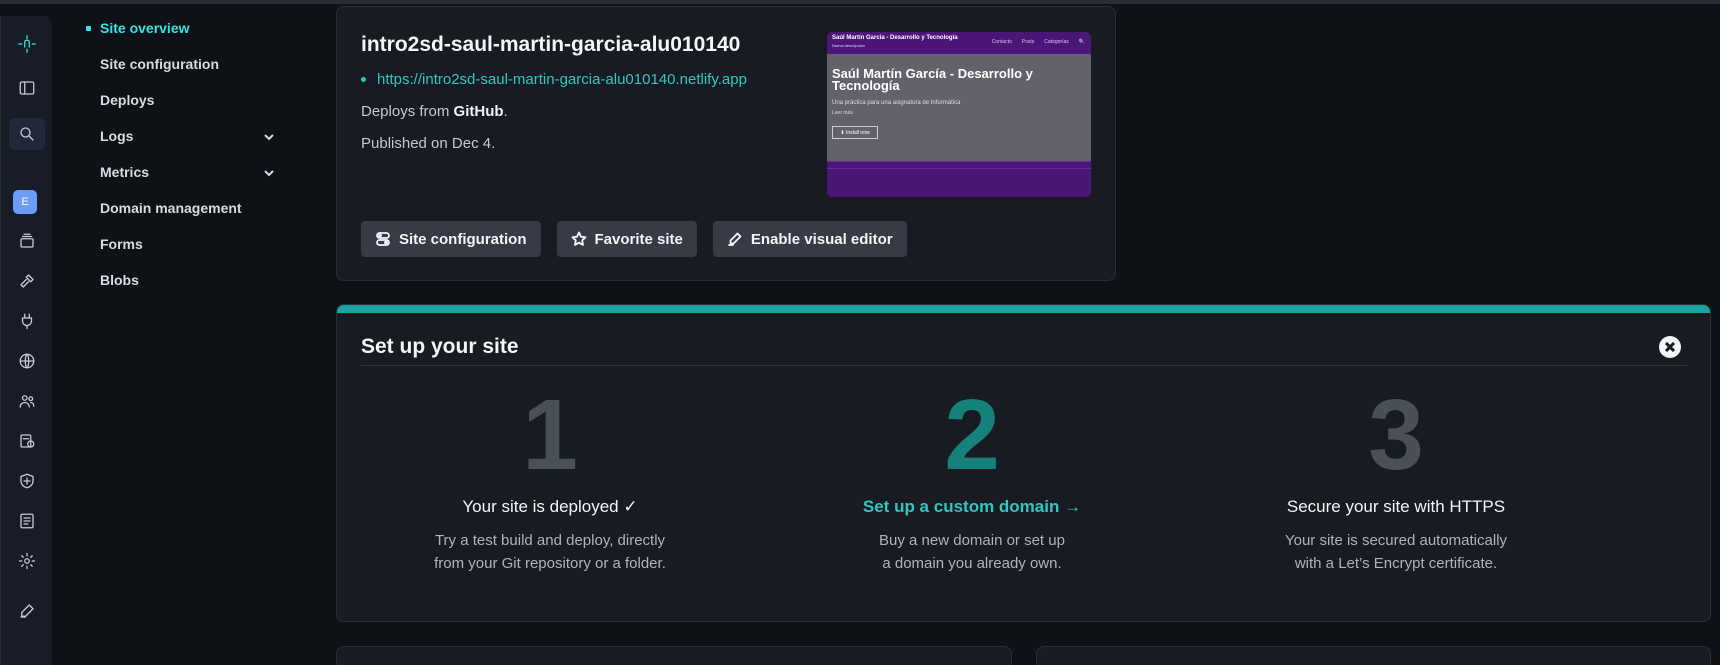  What do you see at coordinates (734, 239) in the screenshot?
I see `pencil-icon` at bounding box center [734, 239].